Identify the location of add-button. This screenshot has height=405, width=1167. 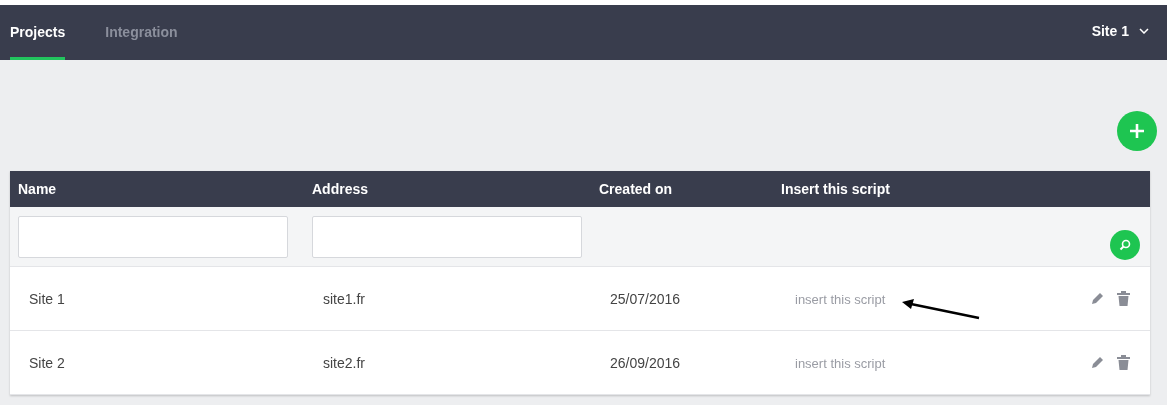
(1137, 131).